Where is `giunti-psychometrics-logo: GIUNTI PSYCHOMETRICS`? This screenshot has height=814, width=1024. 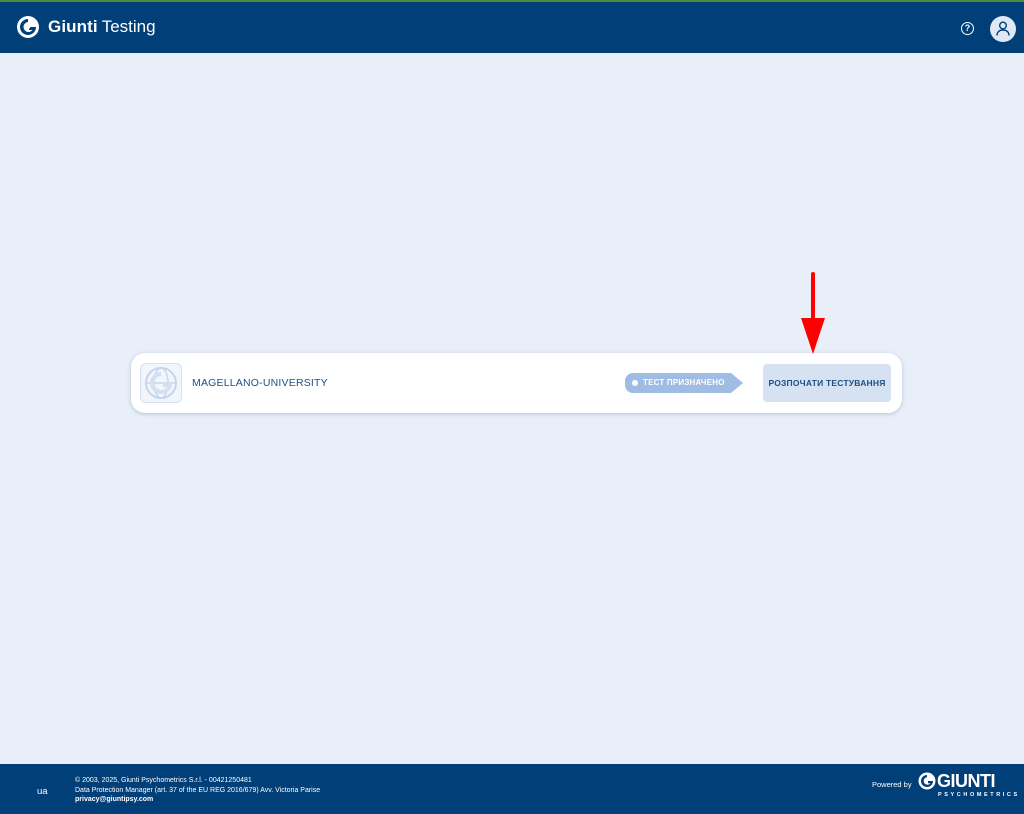 giunti-psychometrics-logo: GIUNTI PSYCHOMETRICS is located at coordinates (967, 789).